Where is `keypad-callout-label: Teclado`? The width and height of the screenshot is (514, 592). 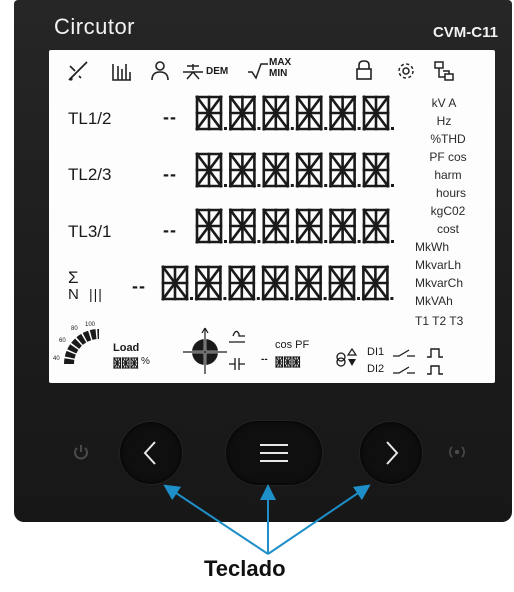
keypad-callout-label: Teclado is located at coordinates (245, 568).